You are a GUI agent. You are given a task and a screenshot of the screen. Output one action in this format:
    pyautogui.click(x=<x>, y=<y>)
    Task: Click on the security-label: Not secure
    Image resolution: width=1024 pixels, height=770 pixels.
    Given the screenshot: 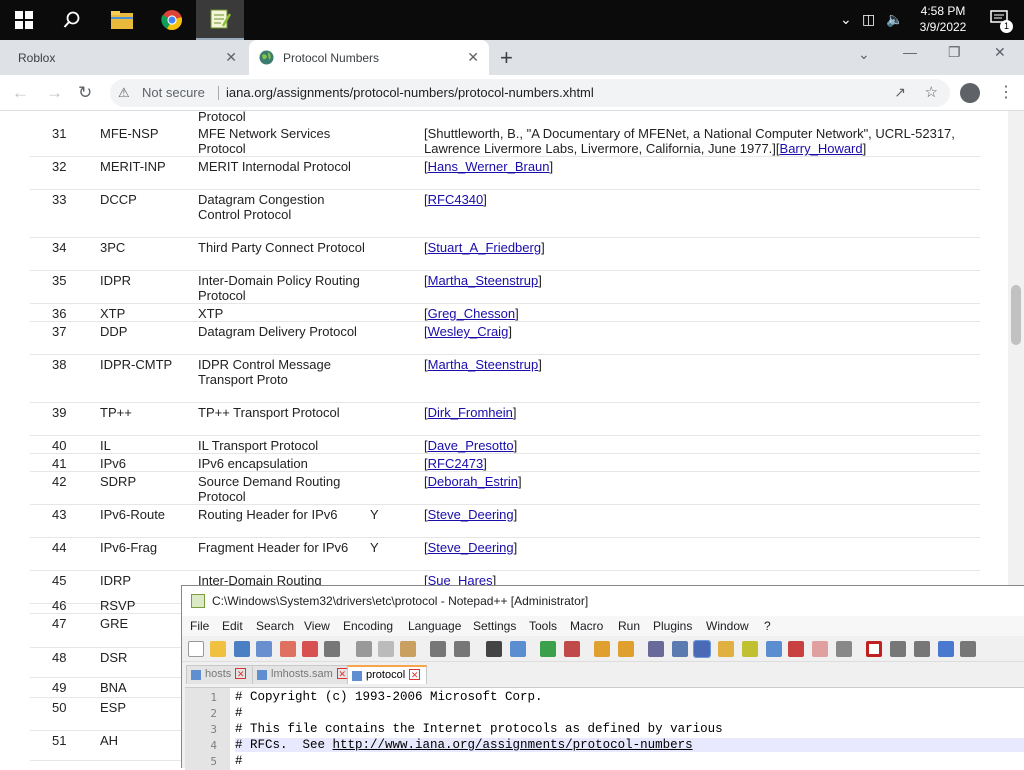 What is the action you would take?
    pyautogui.click(x=173, y=92)
    